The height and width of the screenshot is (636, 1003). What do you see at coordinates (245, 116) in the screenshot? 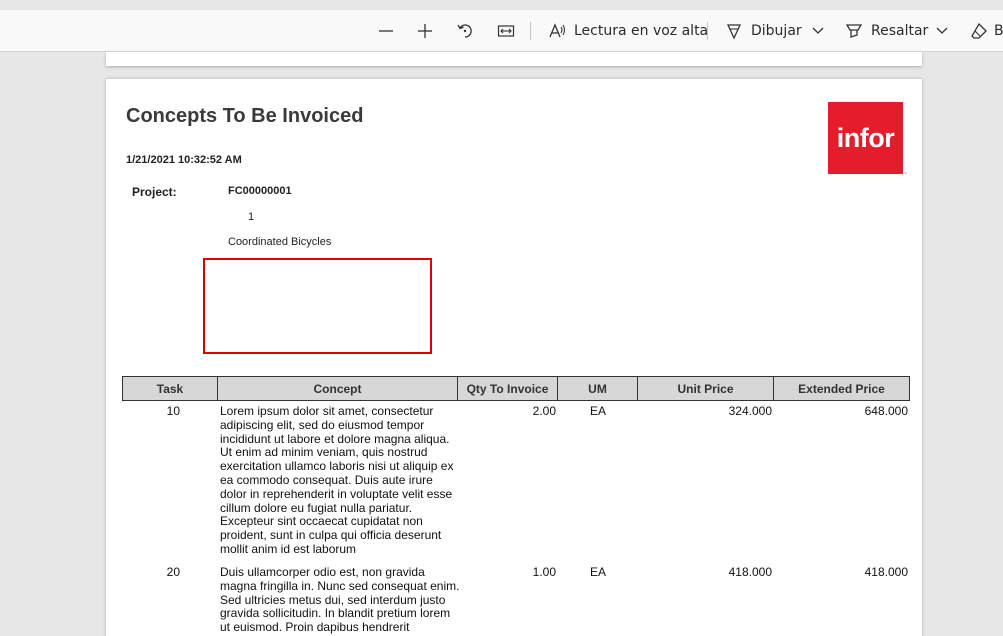
I see `page-title: Concepts To Be Invoiced` at bounding box center [245, 116].